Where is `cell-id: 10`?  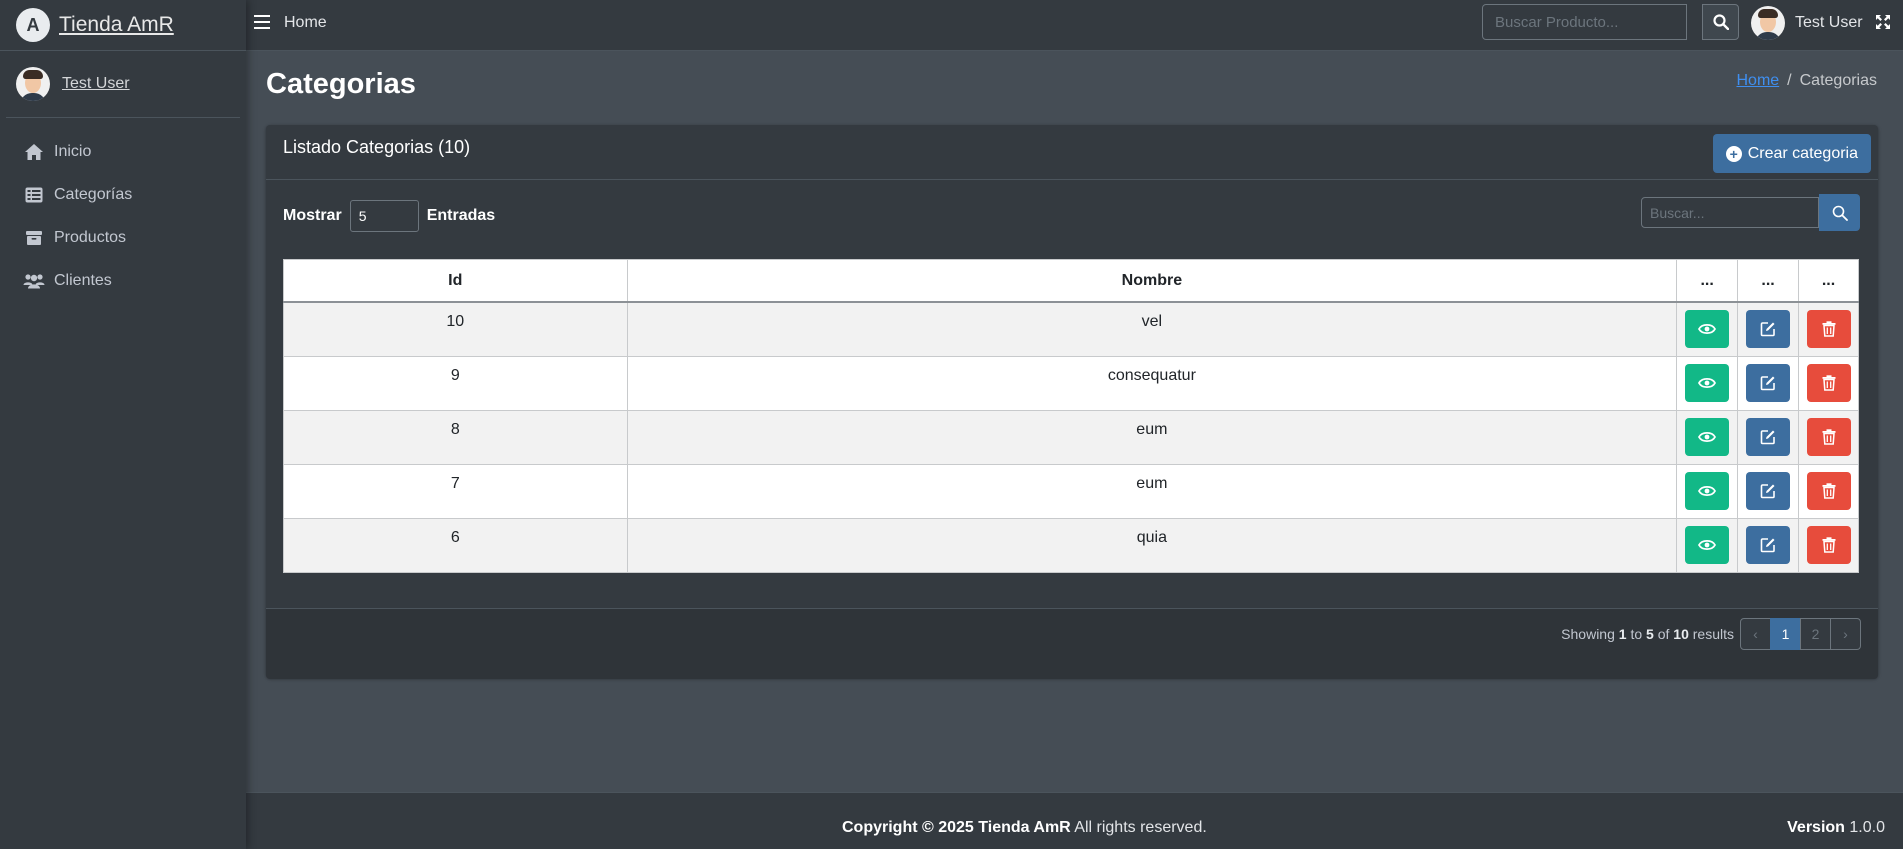 cell-id: 10 is located at coordinates (455, 329).